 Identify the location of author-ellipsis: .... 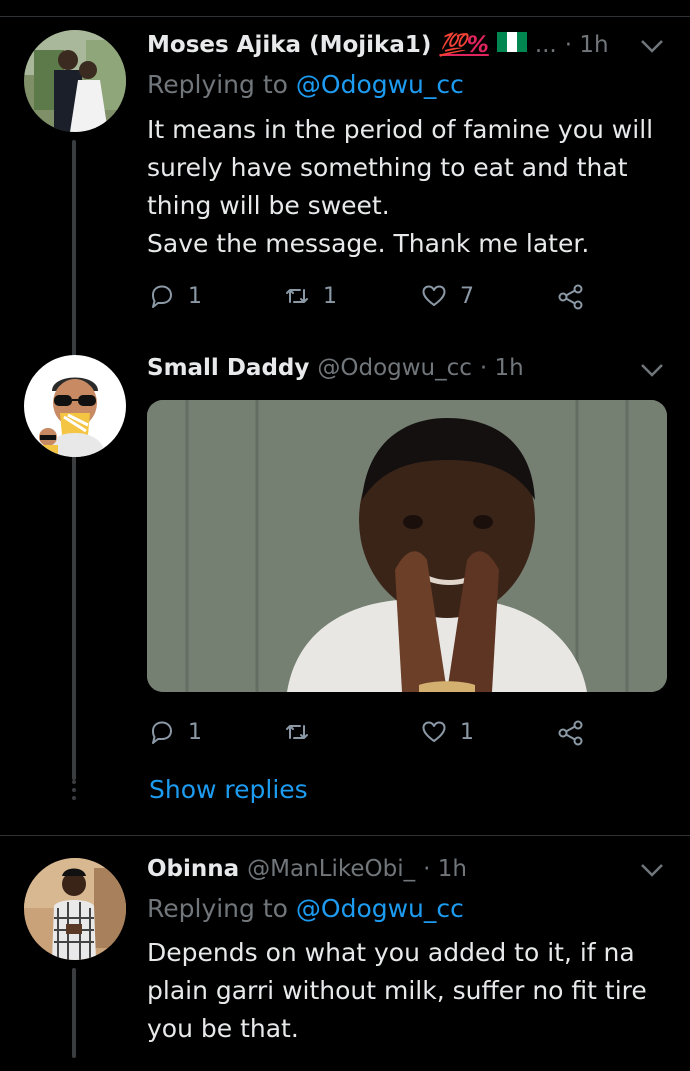
(545, 45).